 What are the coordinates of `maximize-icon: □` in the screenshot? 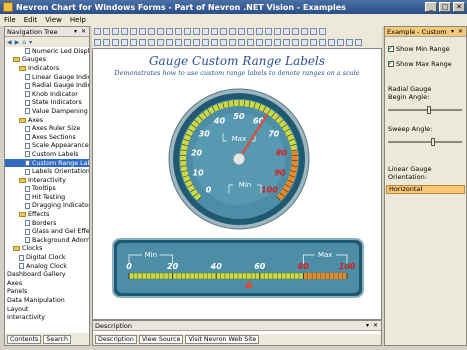 It's located at (445, 7).